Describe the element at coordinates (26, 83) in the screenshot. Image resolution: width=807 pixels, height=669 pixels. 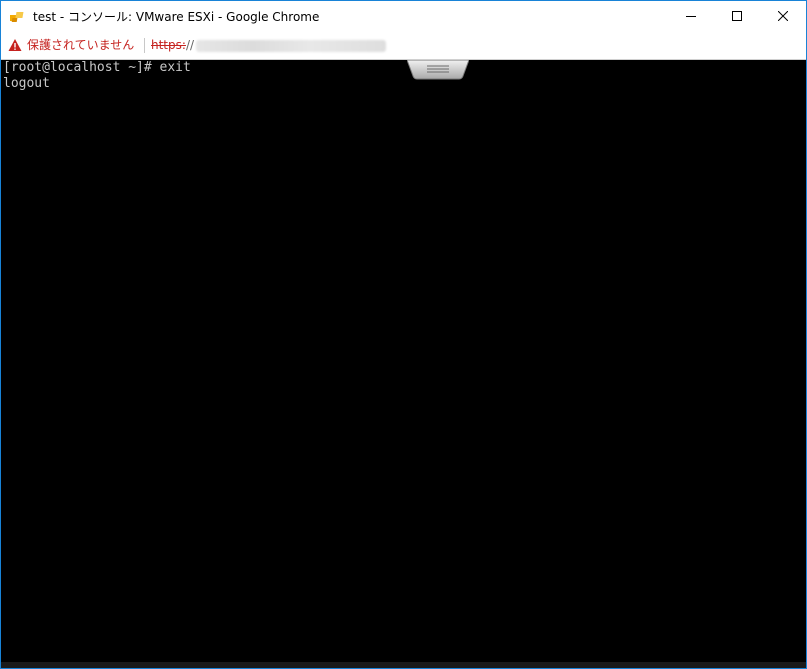
I see `console-line: logout` at that location.